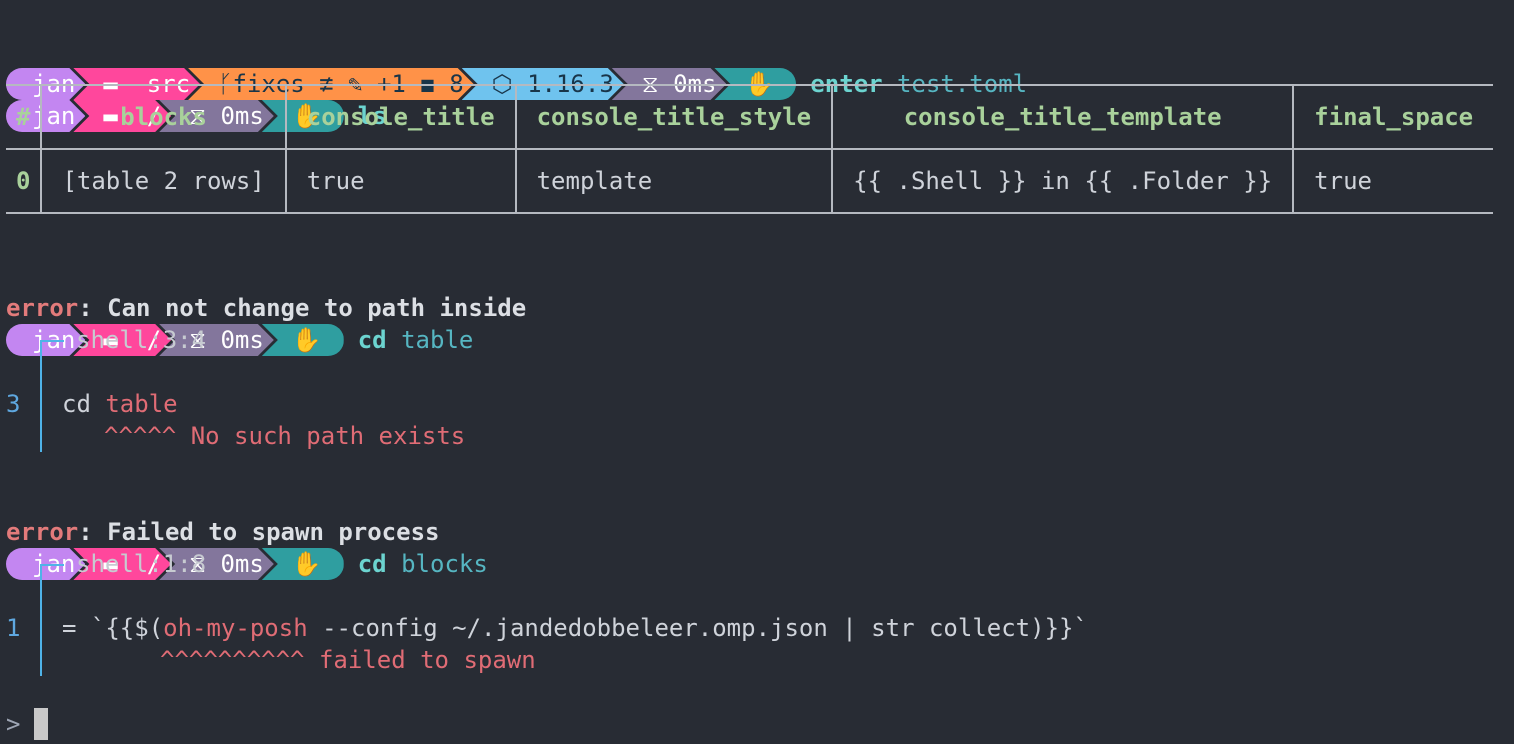 The height and width of the screenshot is (744, 1514). Describe the element at coordinates (400, 117) in the screenshot. I see `table-header-cell: console_title` at that location.